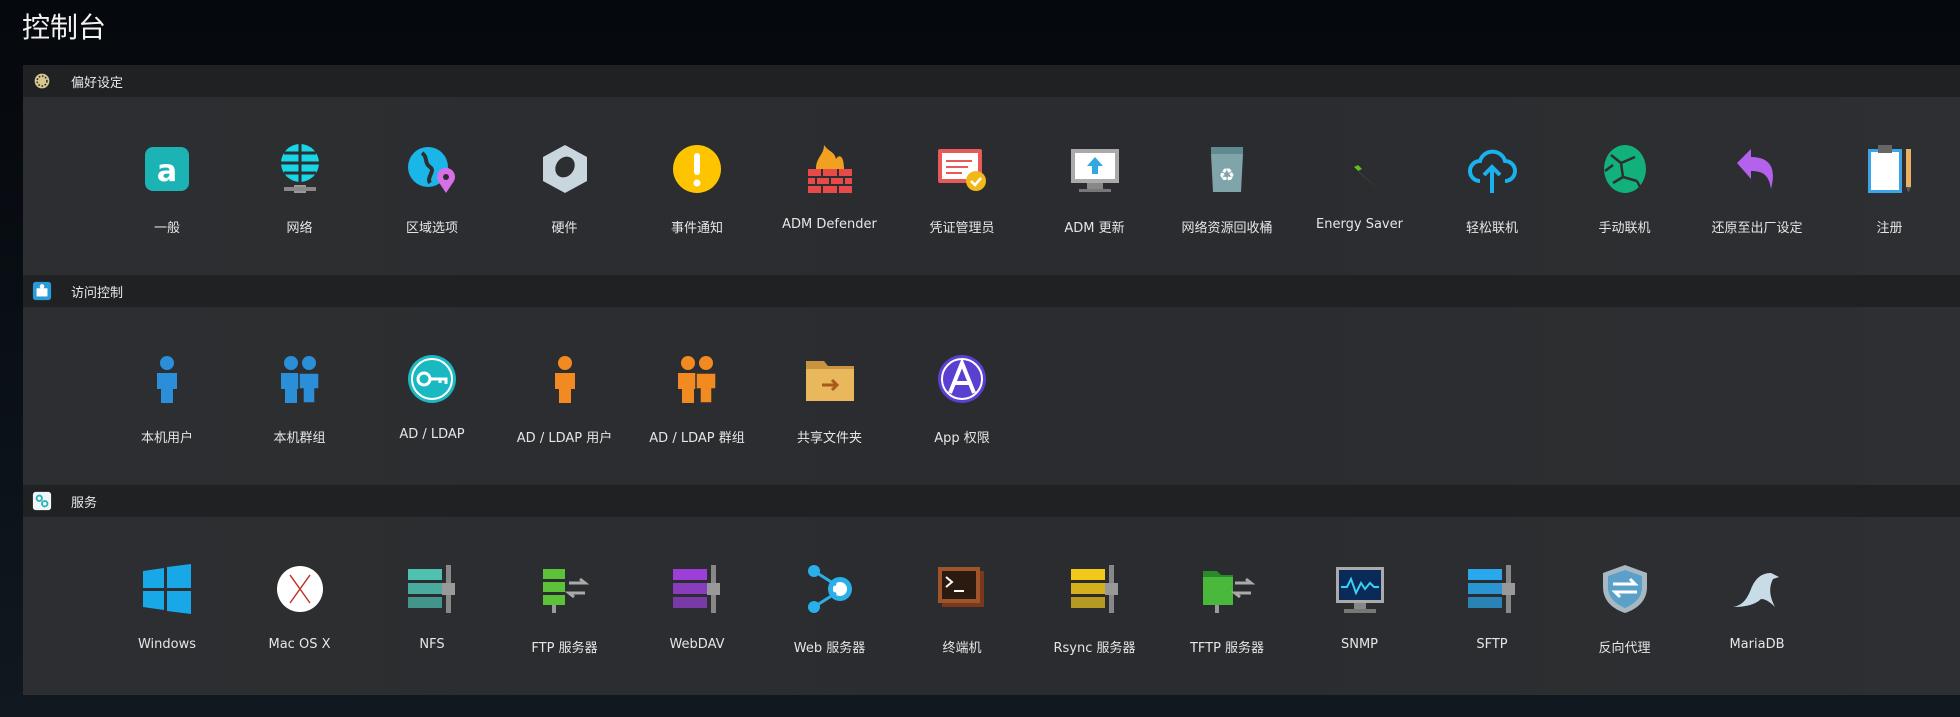  I want to click on item-label: TFTP 服务器, so click(1227, 648).